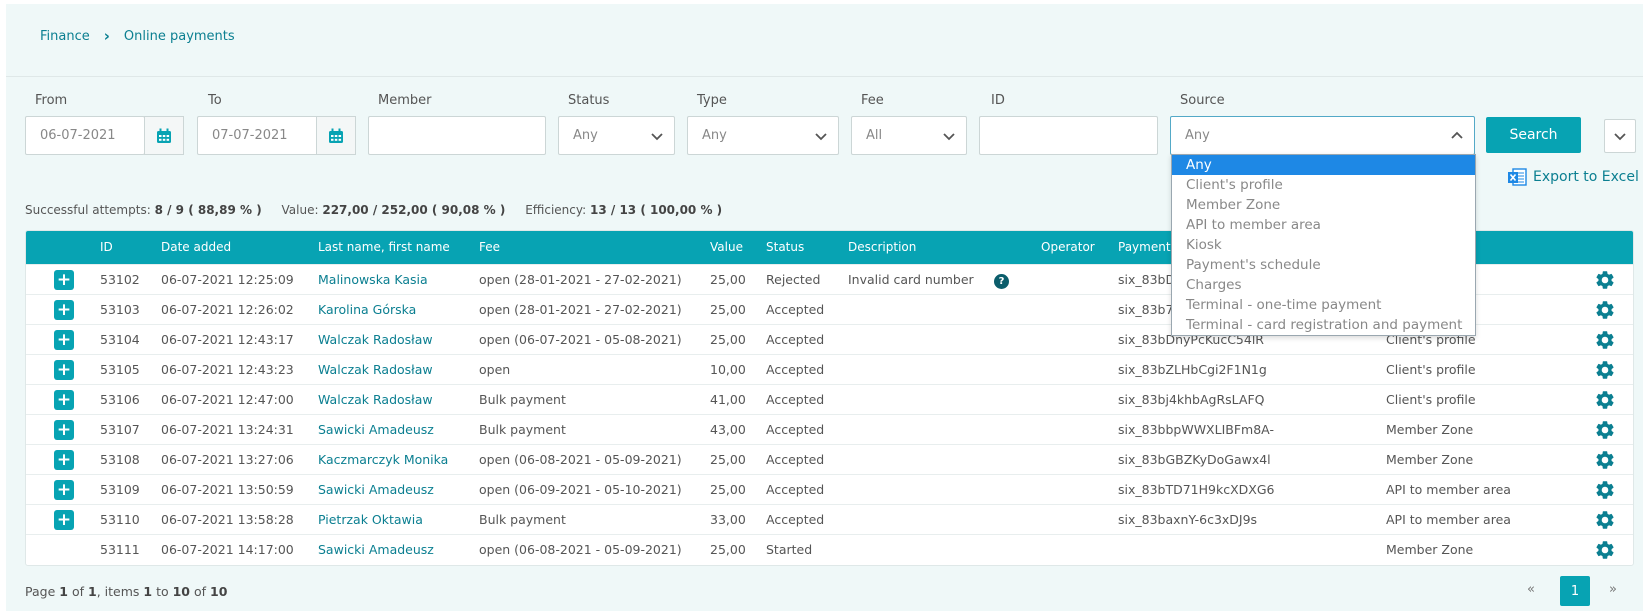 This screenshot has height=611, width=1643. Describe the element at coordinates (200, 591) in the screenshot. I see `of-word-2: of` at that location.